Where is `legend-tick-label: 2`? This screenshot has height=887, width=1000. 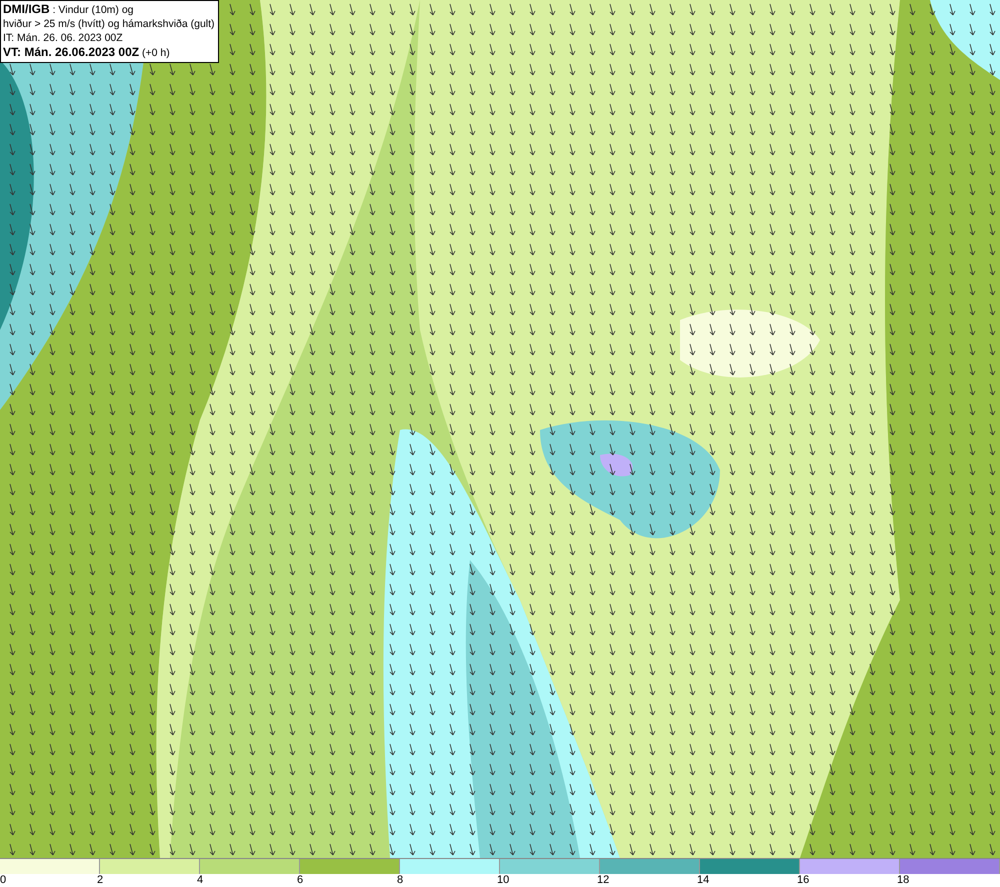 legend-tick-label: 2 is located at coordinates (100, 880).